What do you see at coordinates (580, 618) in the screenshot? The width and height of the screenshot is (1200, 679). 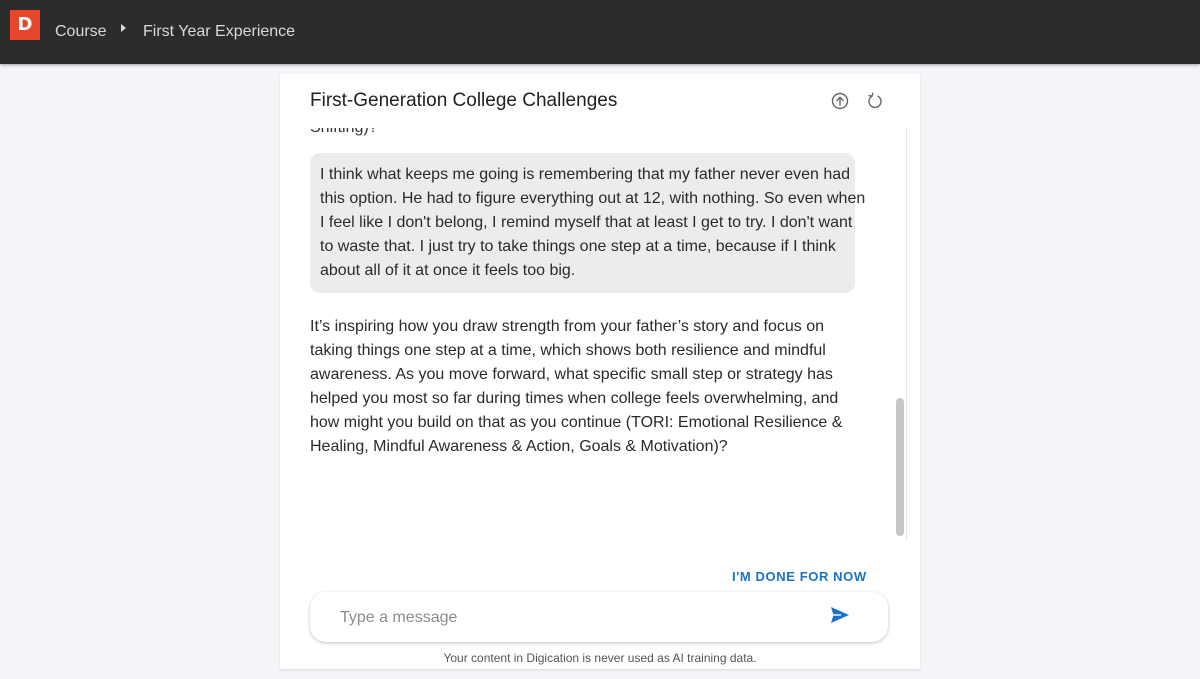 I see `message-input` at bounding box center [580, 618].